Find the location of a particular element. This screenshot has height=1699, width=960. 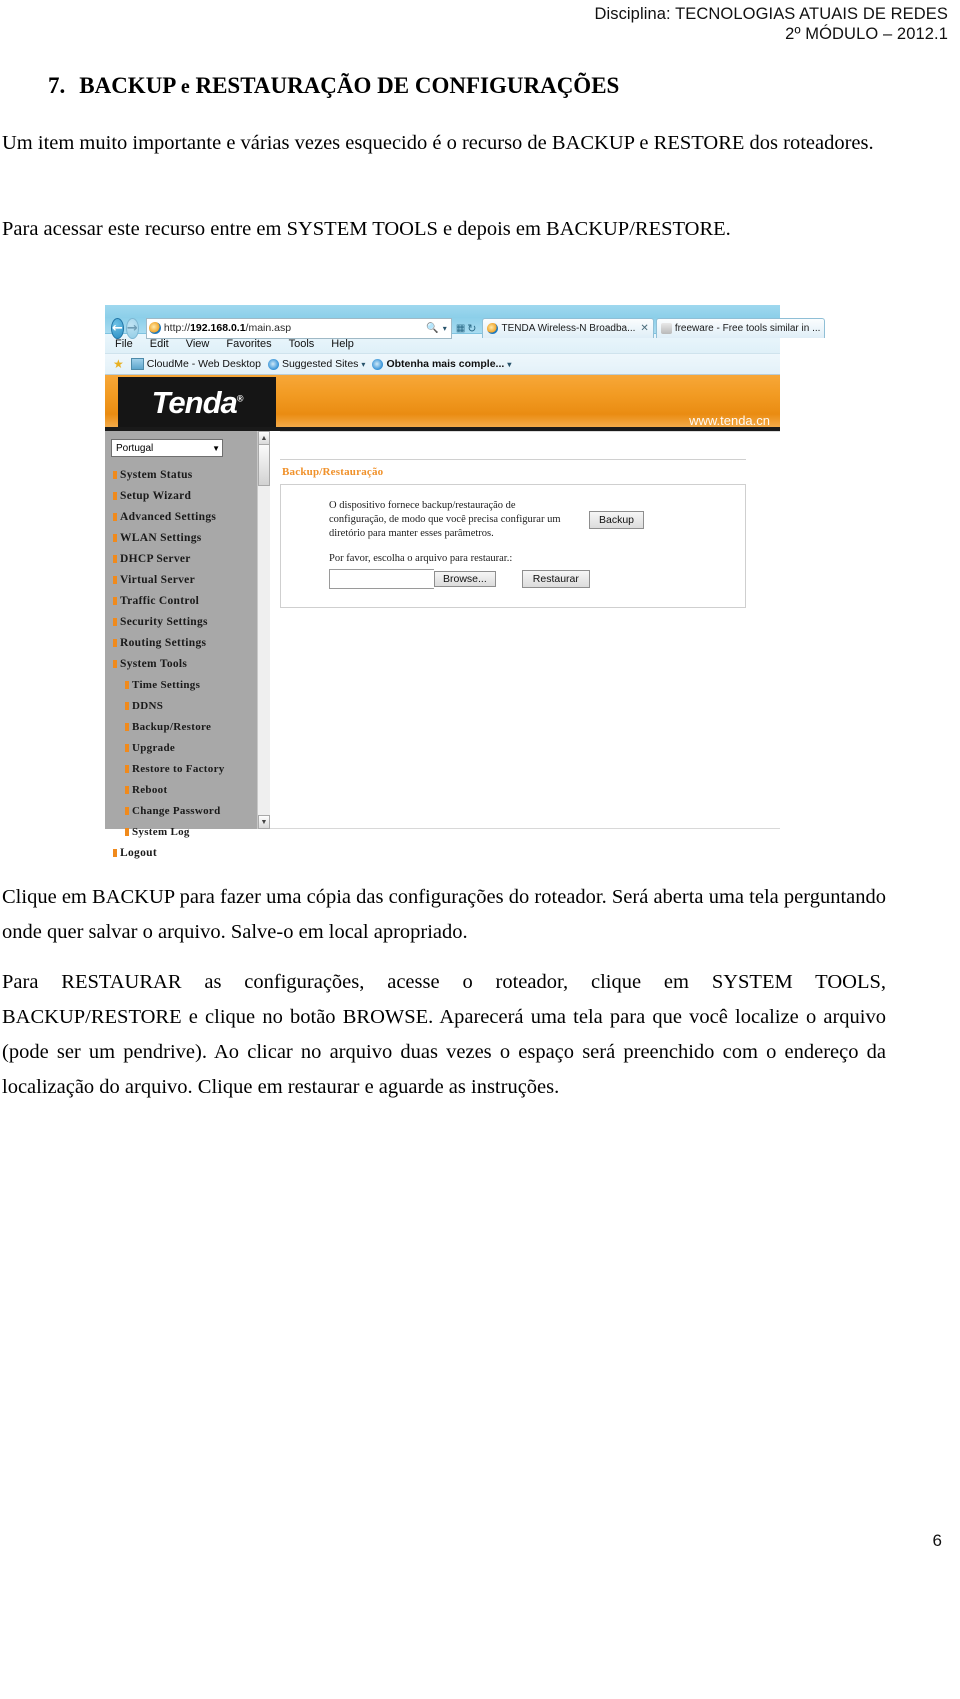

sidebar-item-change-password: Change Password is located at coordinates (181, 810).